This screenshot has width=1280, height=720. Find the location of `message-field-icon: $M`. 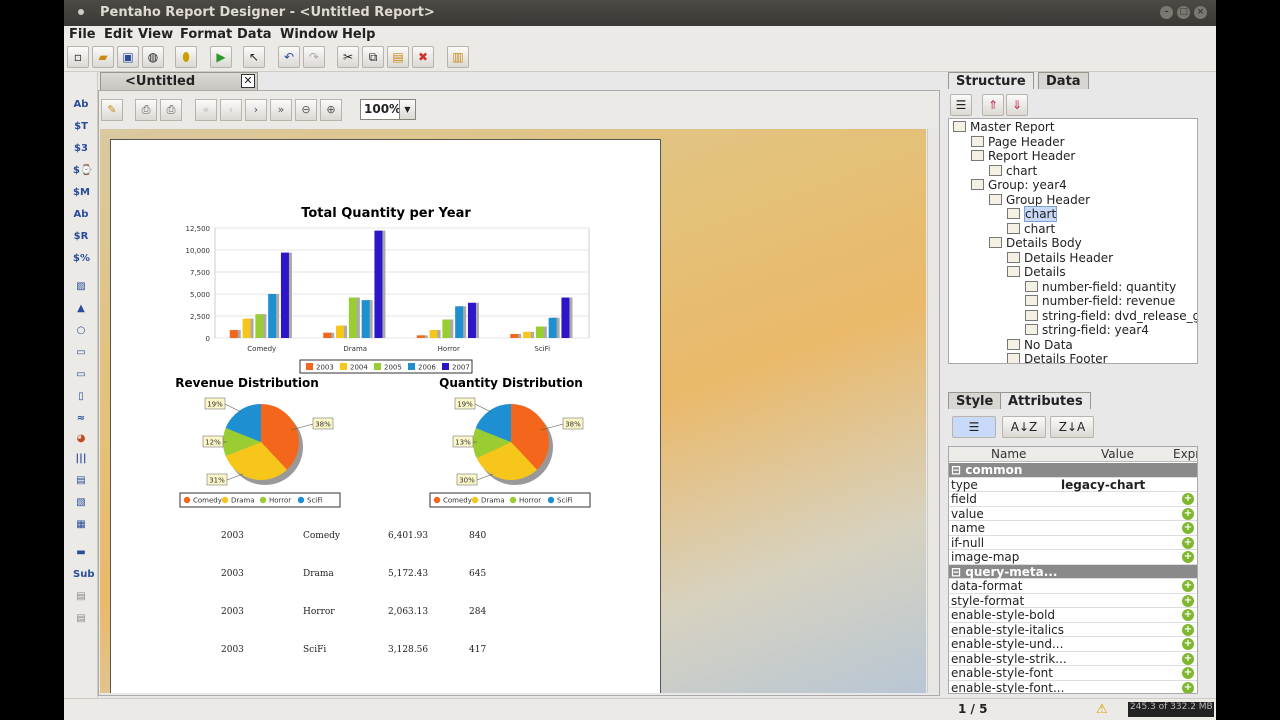

message-field-icon: $M is located at coordinates (81, 193).